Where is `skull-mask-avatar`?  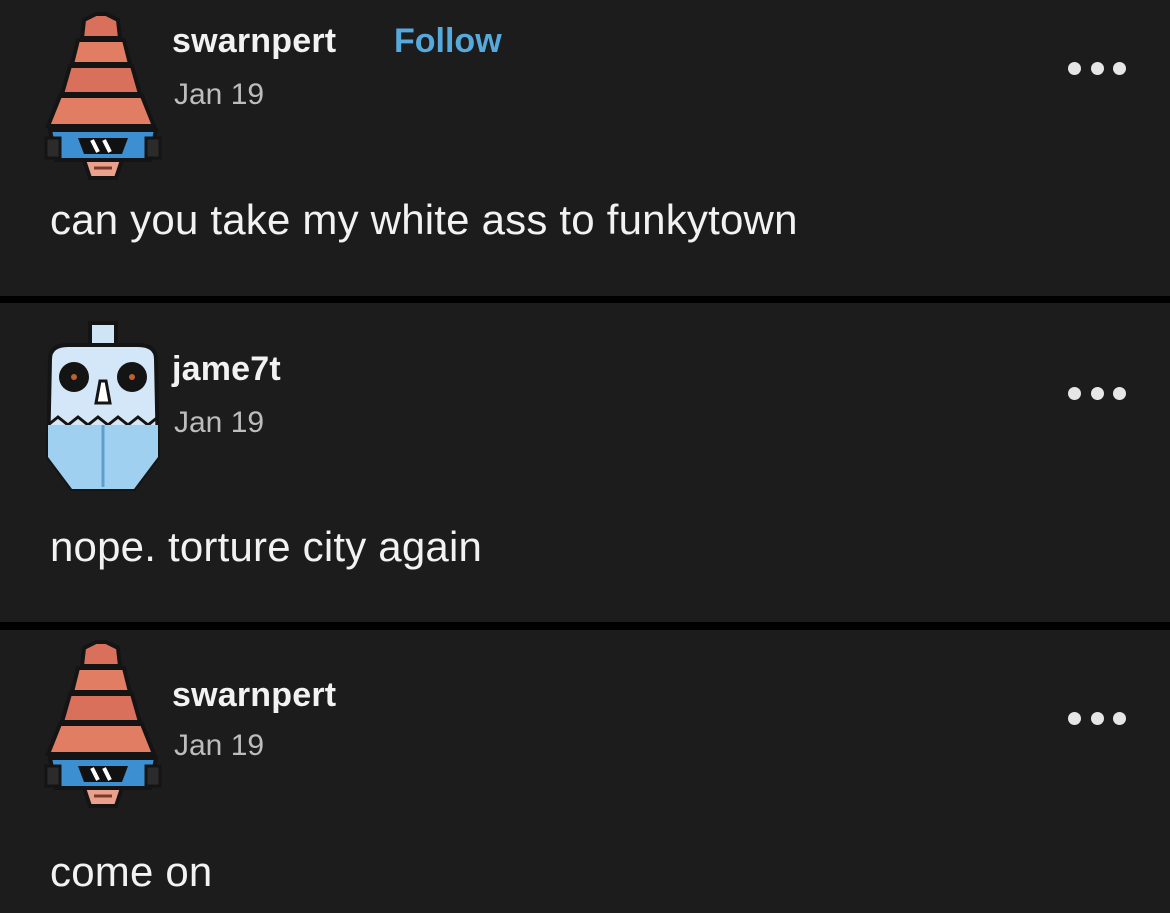 skull-mask-avatar is located at coordinates (103, 406).